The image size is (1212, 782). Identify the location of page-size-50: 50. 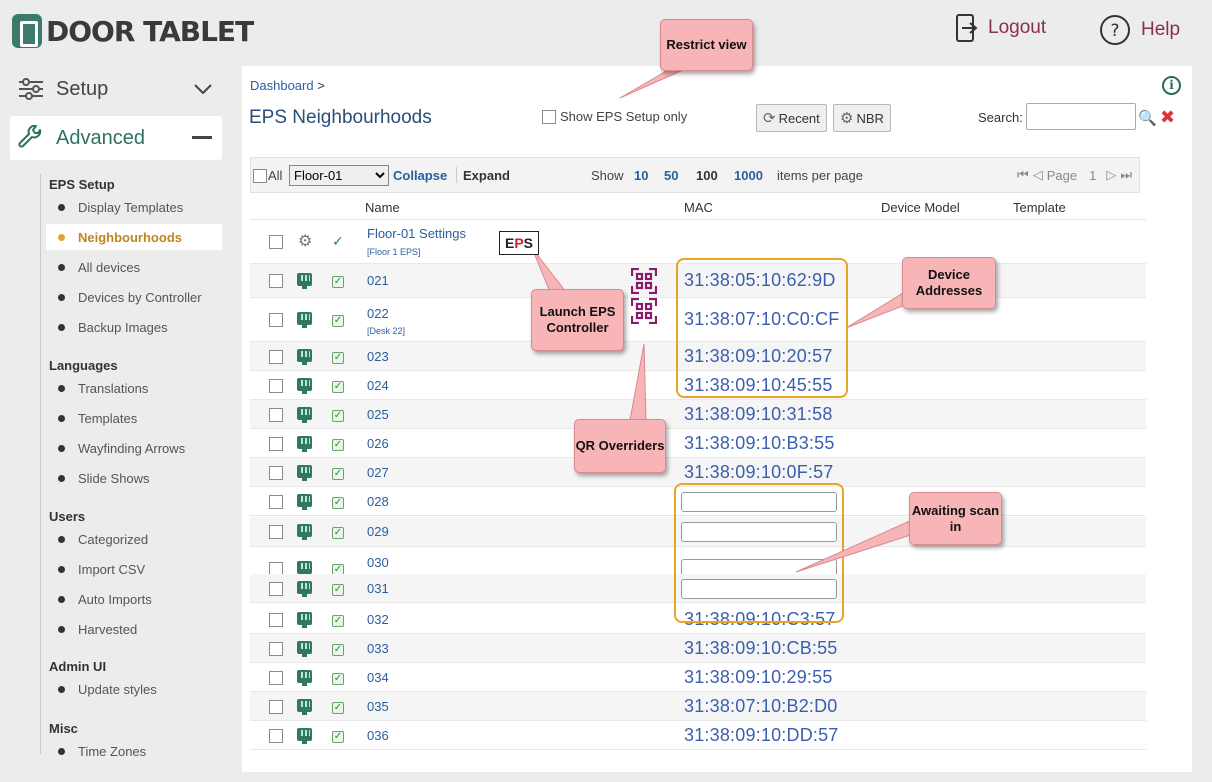
(671, 175).